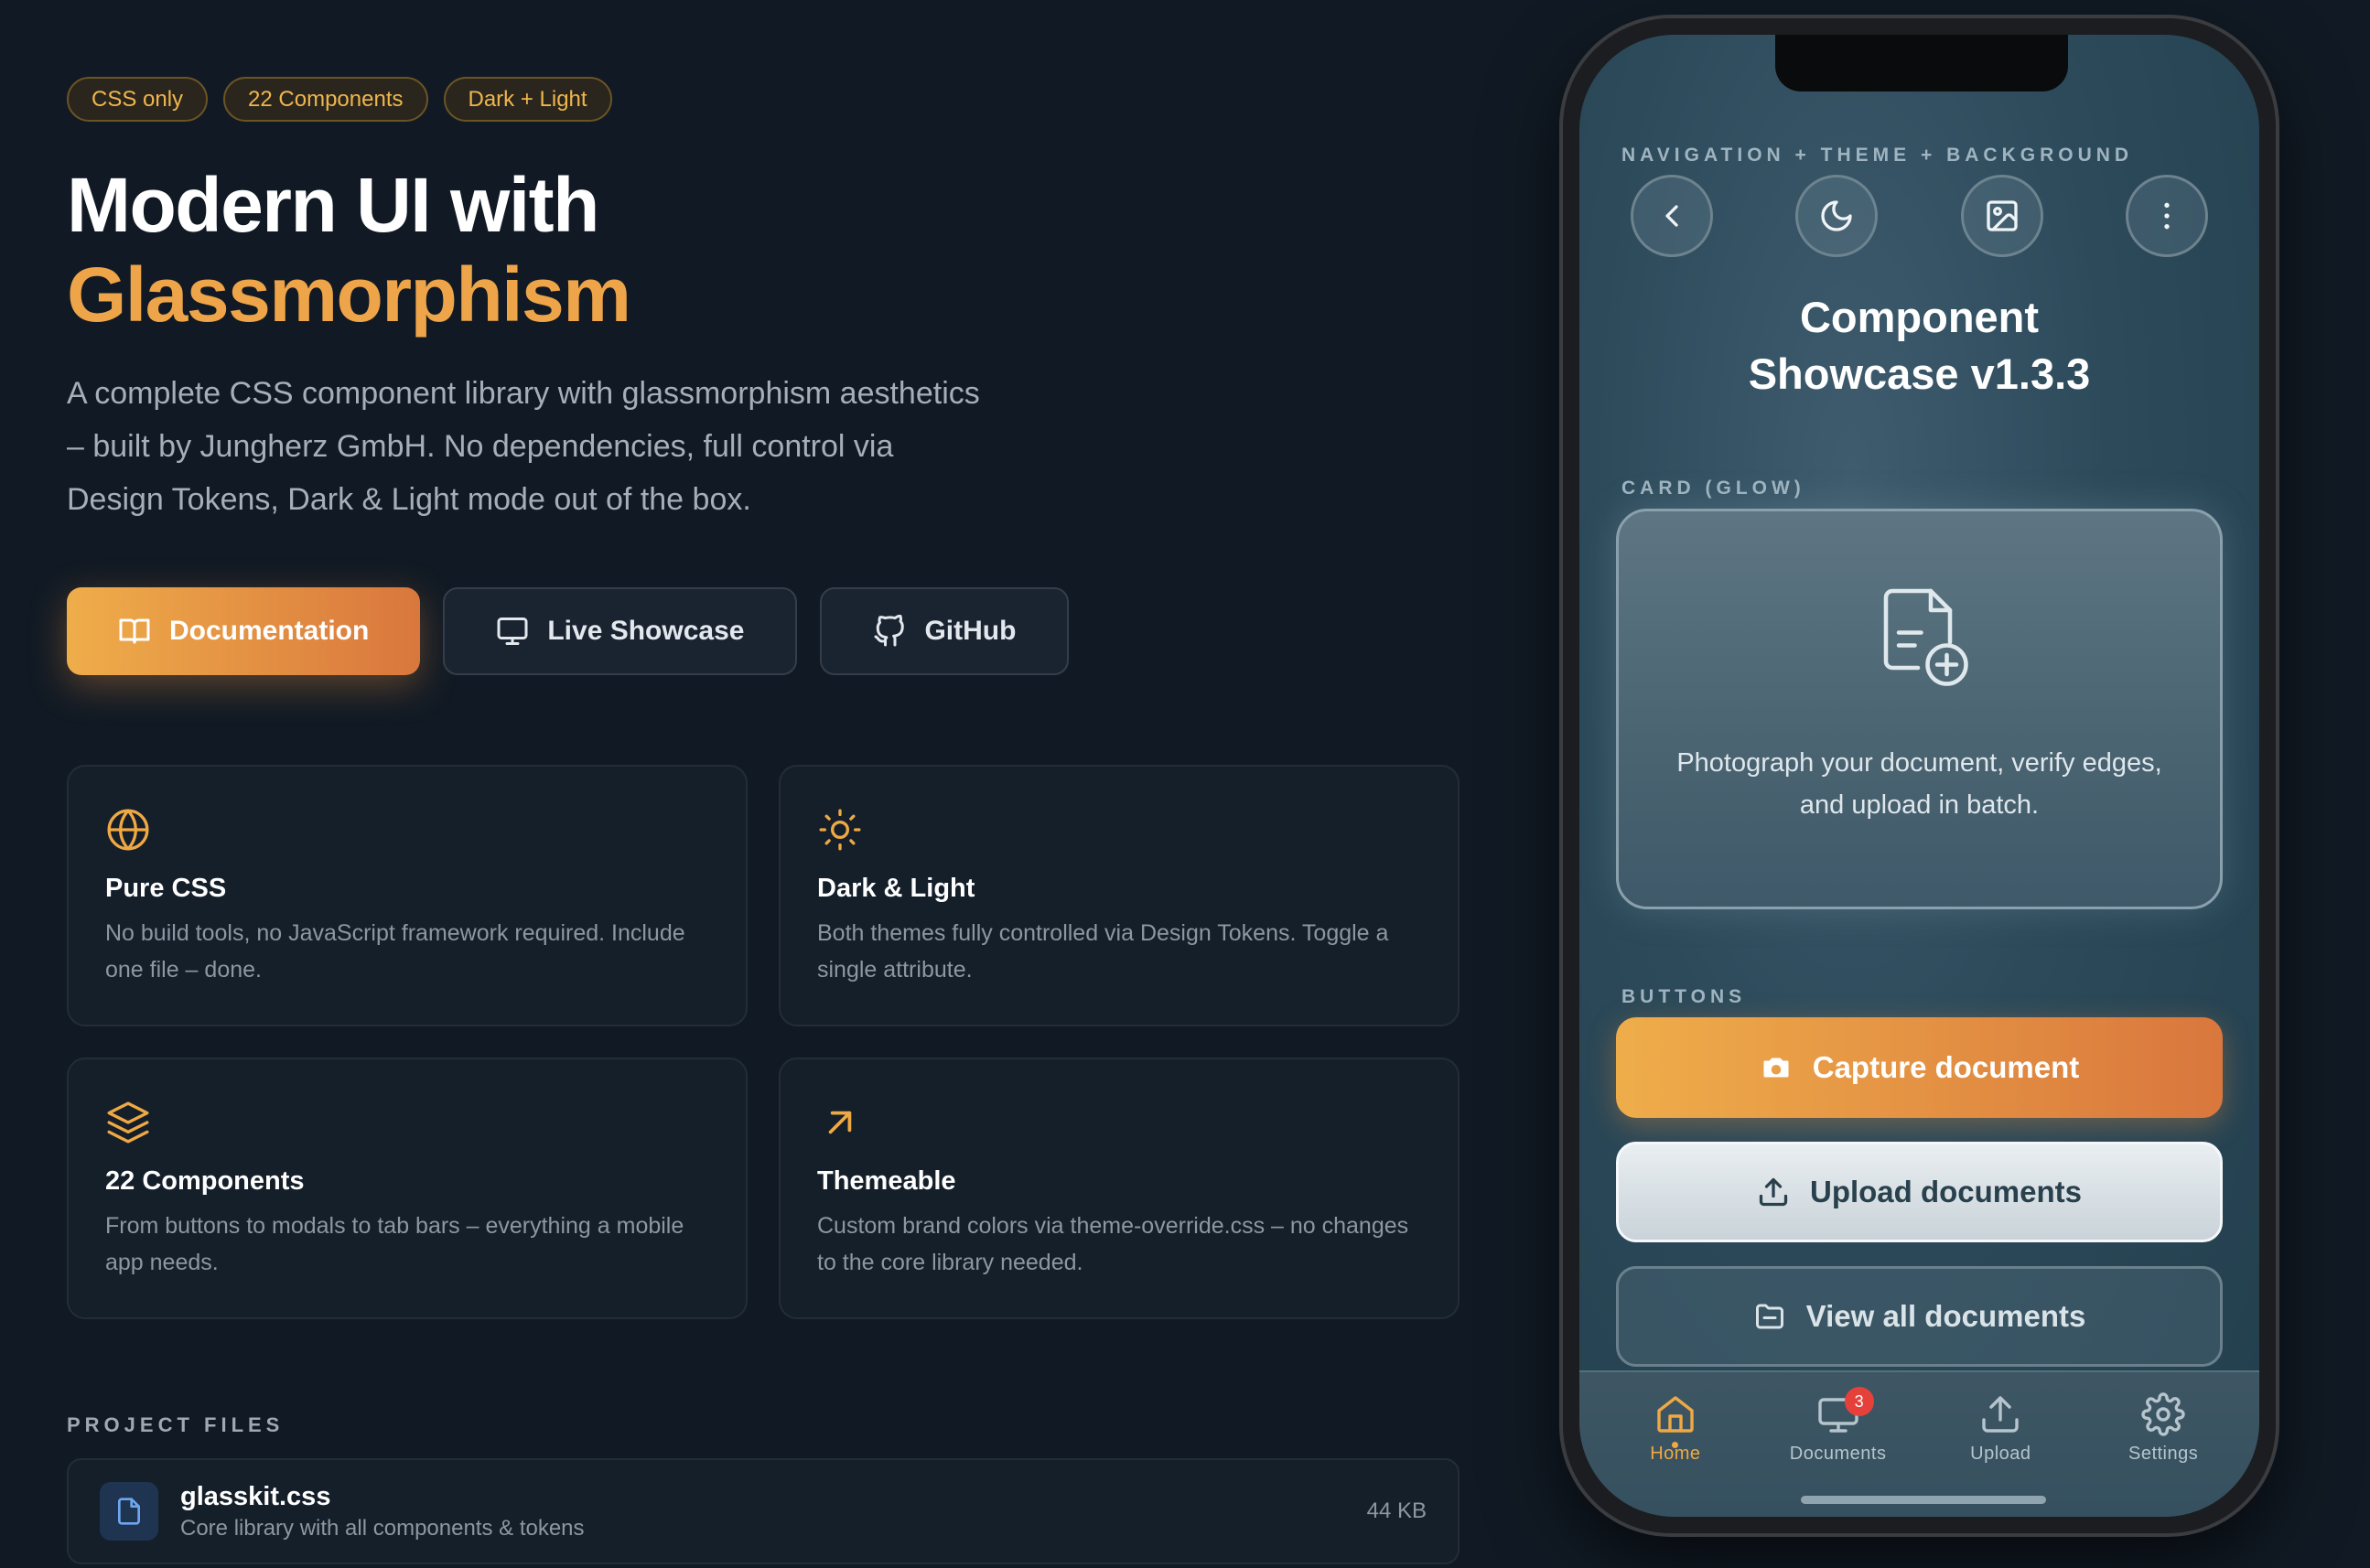  I want to click on book-icon, so click(134, 631).